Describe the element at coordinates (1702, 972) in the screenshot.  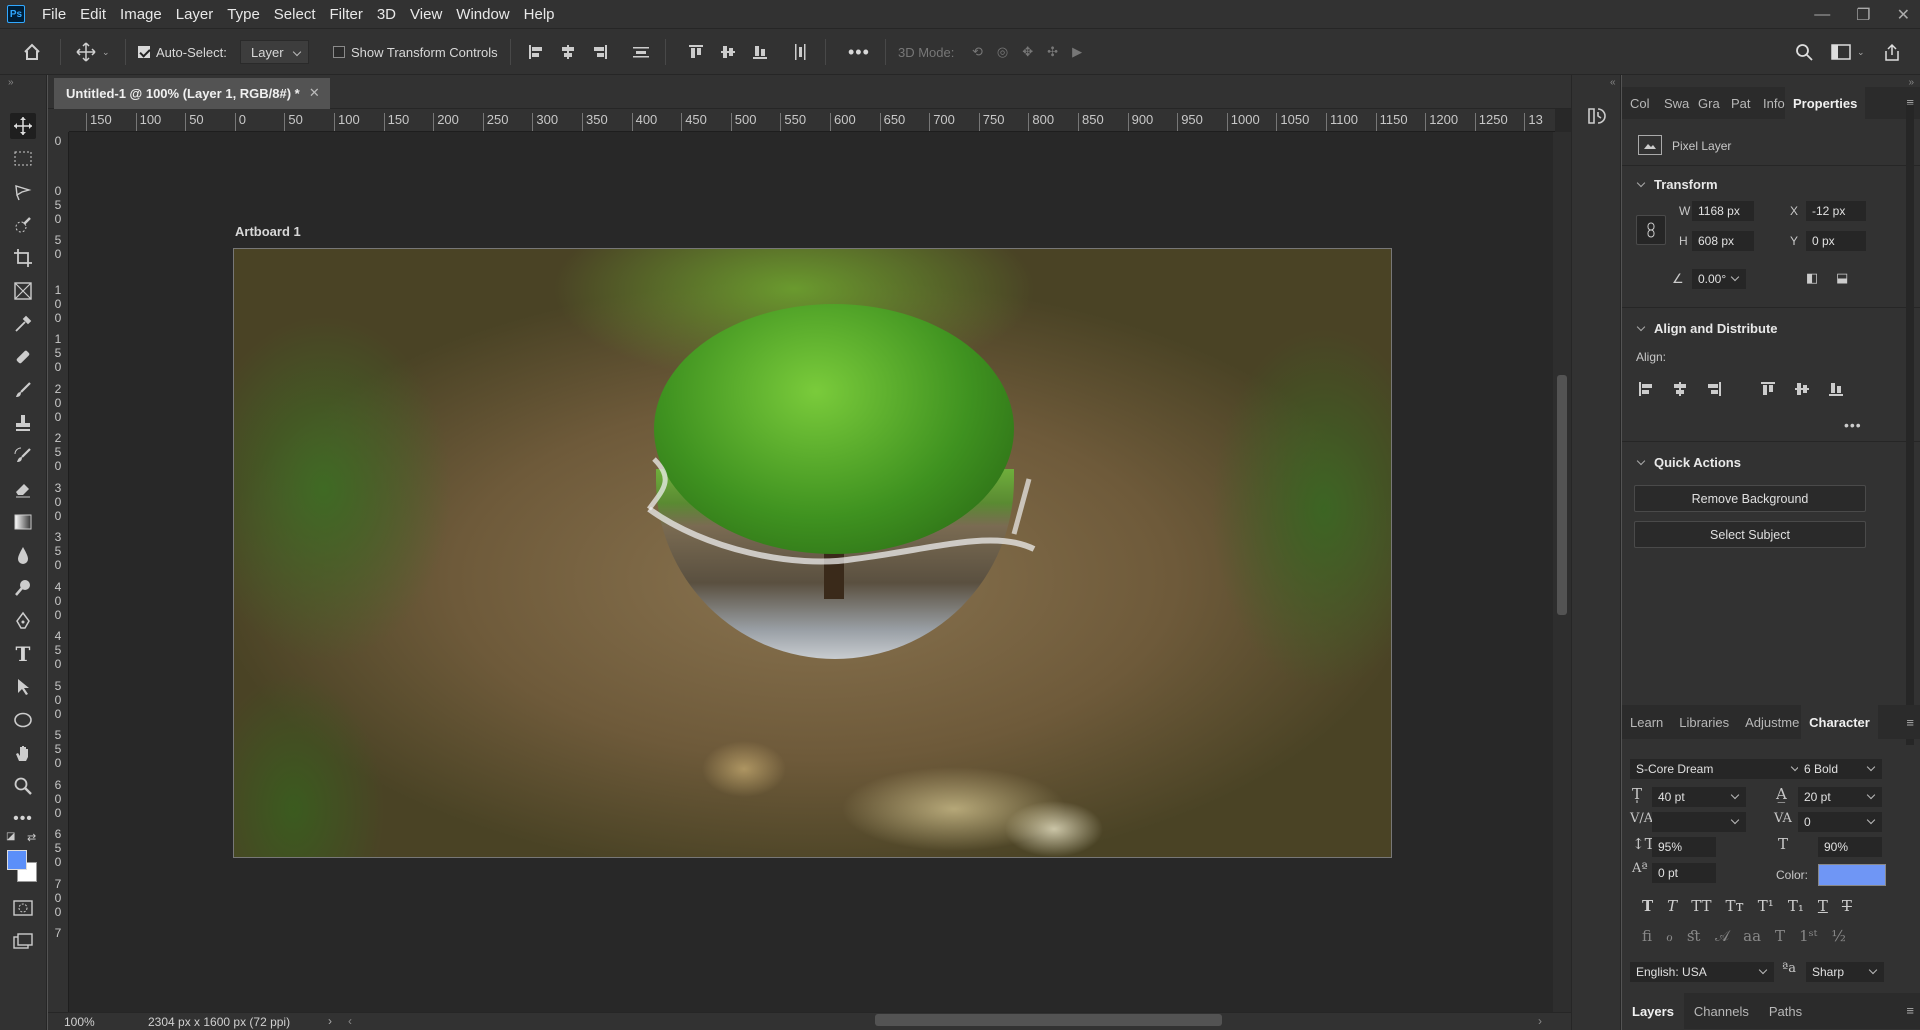
I see `language-dropdown: English: USA` at that location.